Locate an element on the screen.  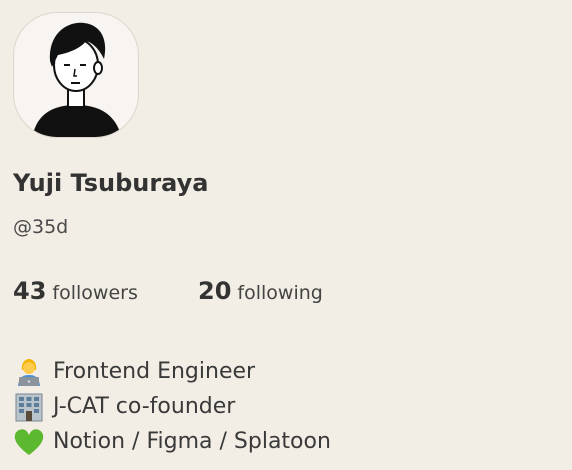
avatar is located at coordinates (76, 75).